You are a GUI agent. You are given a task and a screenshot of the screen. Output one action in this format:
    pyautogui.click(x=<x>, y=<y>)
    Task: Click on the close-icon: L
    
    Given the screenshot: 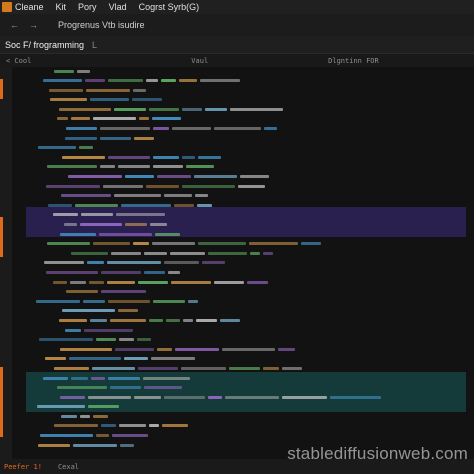 What is the action you would take?
    pyautogui.click(x=94, y=45)
    